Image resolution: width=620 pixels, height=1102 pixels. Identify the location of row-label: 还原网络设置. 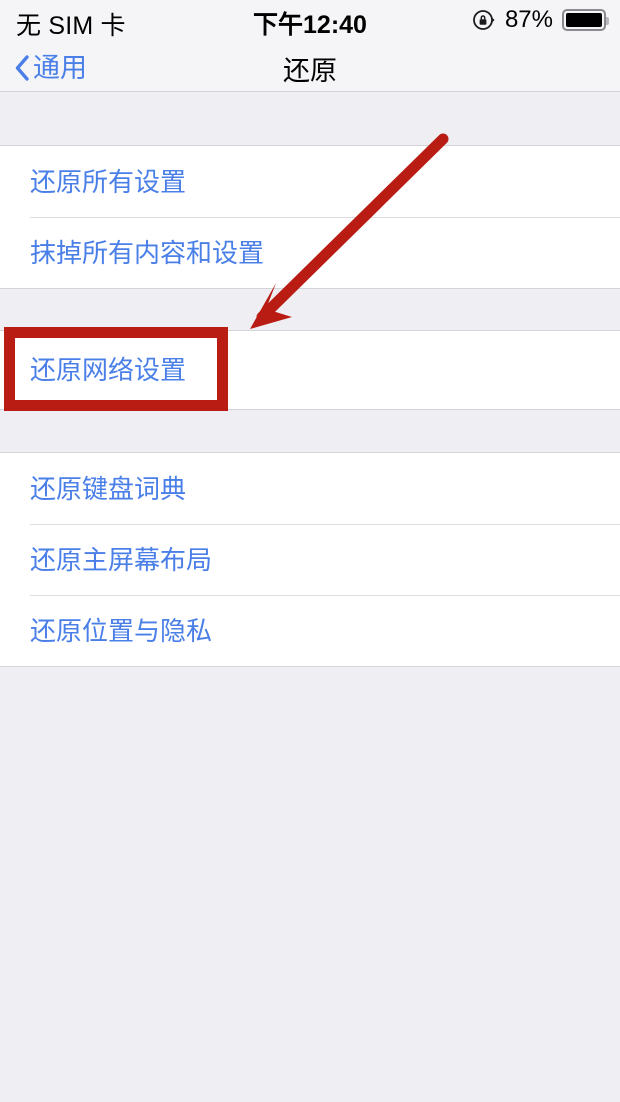
(108, 370).